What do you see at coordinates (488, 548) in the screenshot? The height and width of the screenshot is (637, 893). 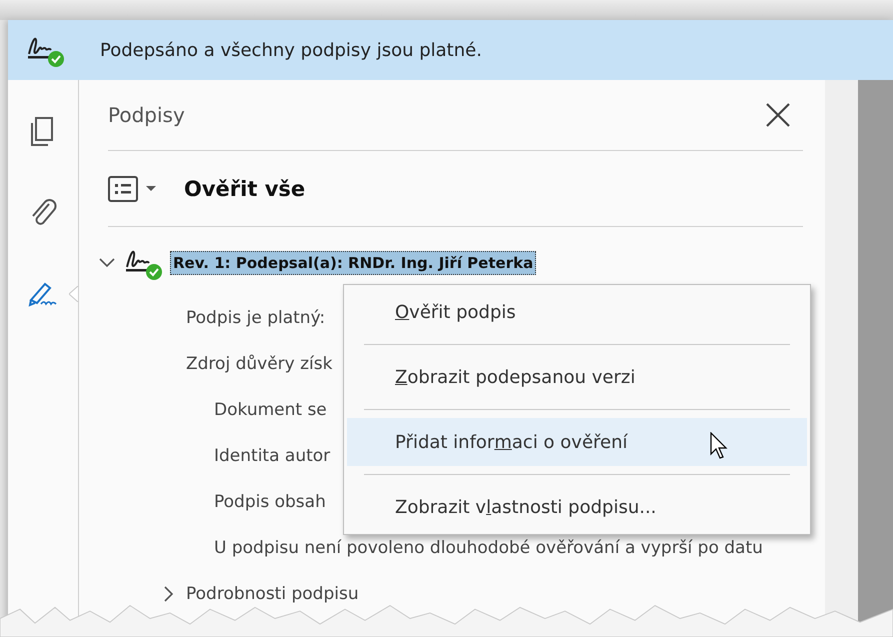 I see `tree-item: U podpisu není povoleno dlouhodobé ověřování a vyprší po datu` at bounding box center [488, 548].